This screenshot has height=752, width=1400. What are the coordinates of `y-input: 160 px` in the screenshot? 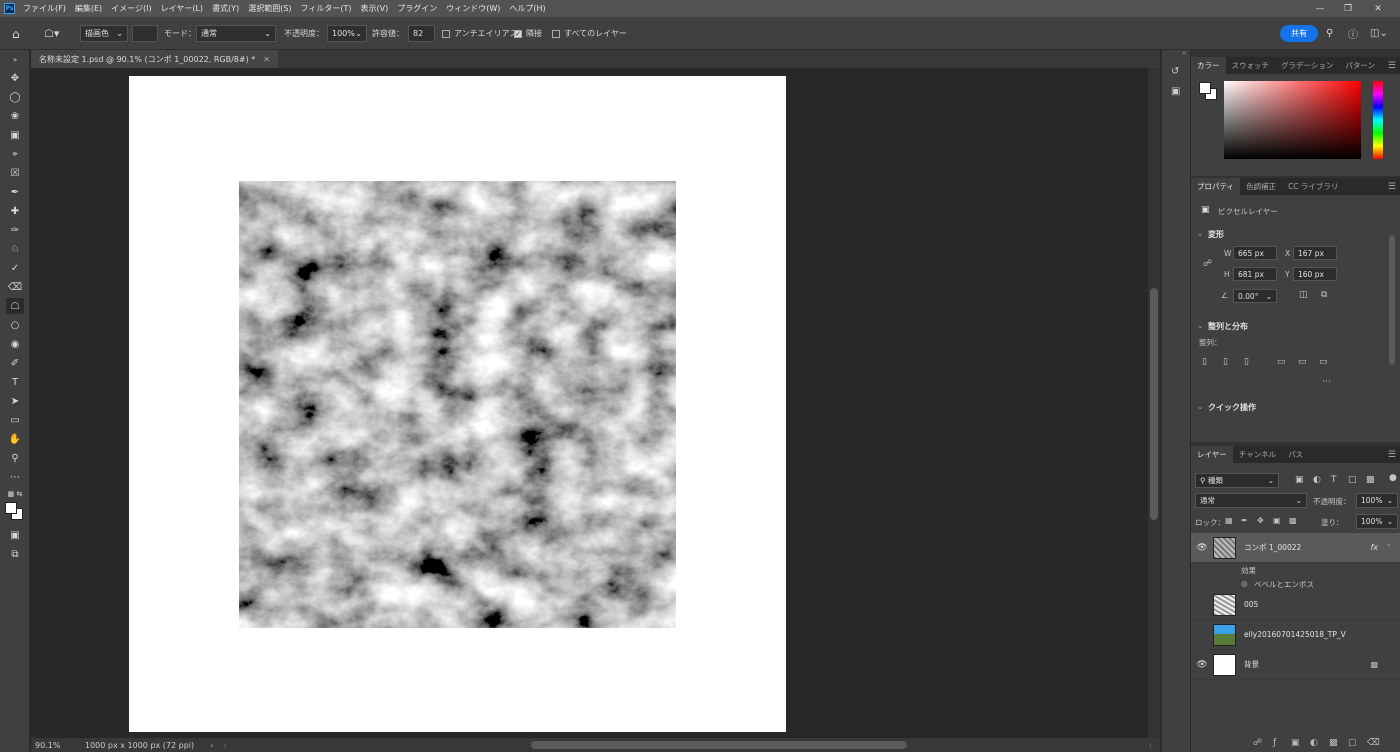 It's located at (1315, 274).